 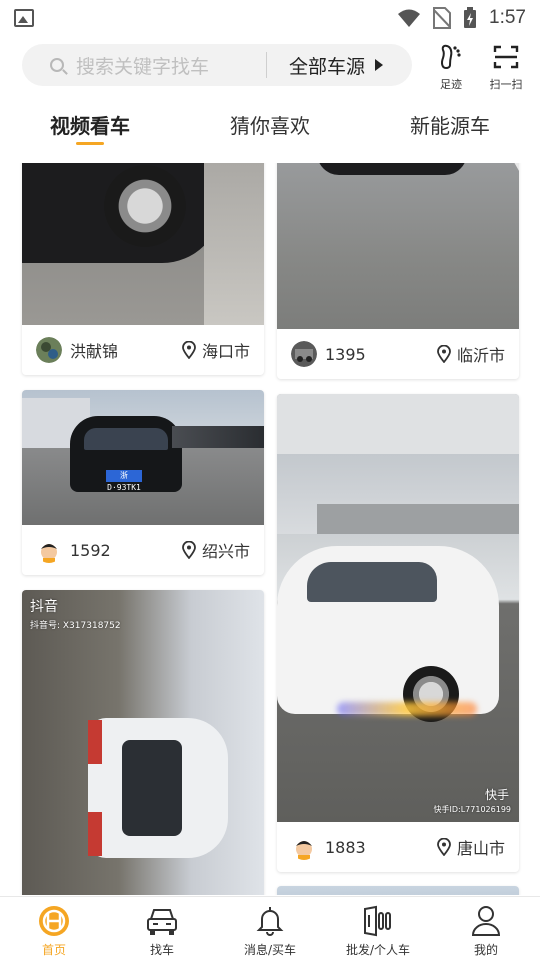 I want to click on search-icon, so click(x=57, y=65).